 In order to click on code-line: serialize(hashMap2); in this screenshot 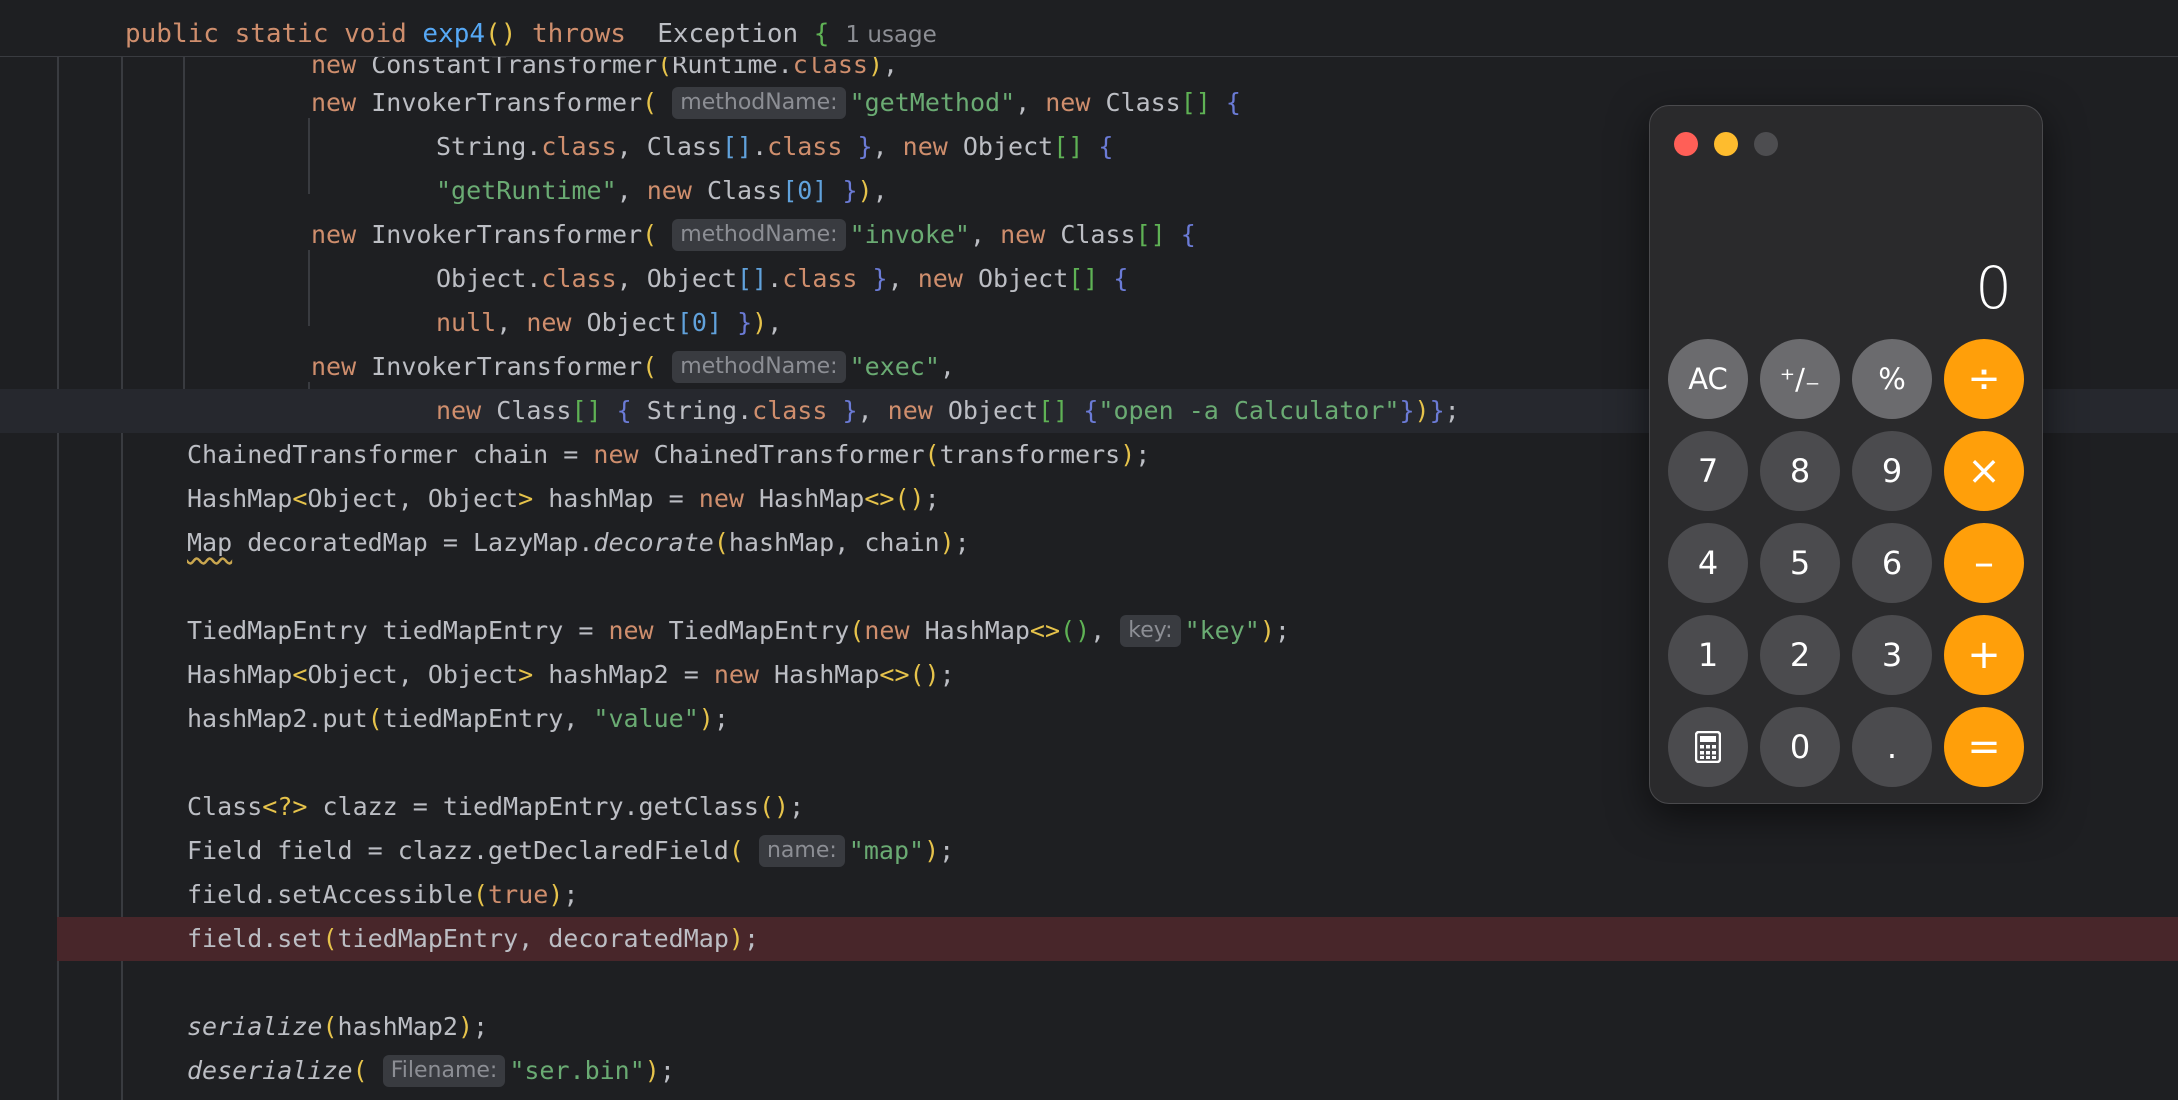, I will do `click(1089, 1027)`.